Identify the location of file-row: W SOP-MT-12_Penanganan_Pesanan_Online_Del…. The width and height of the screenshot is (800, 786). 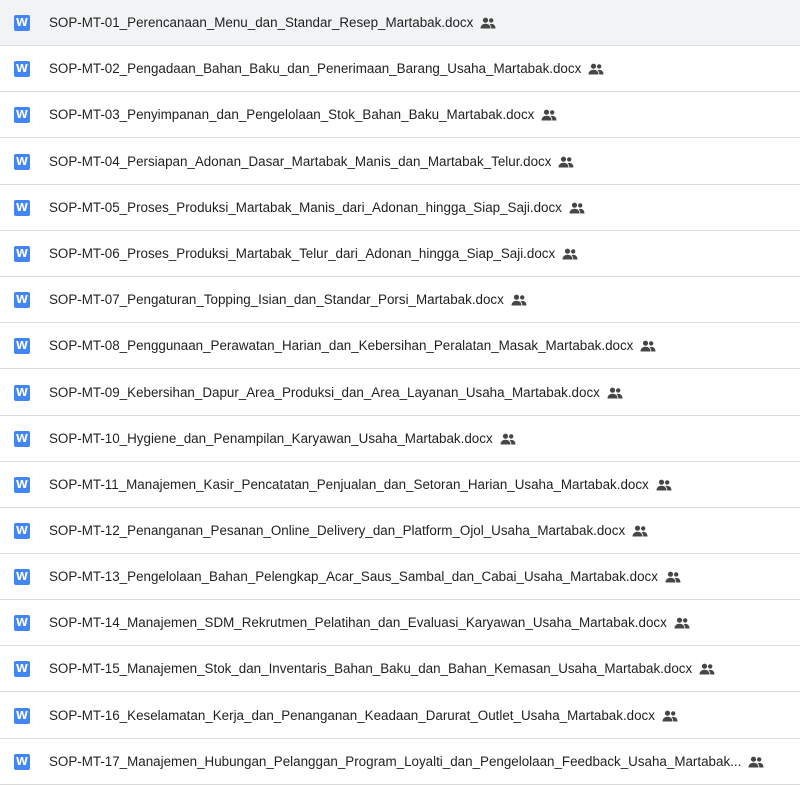
(400, 531).